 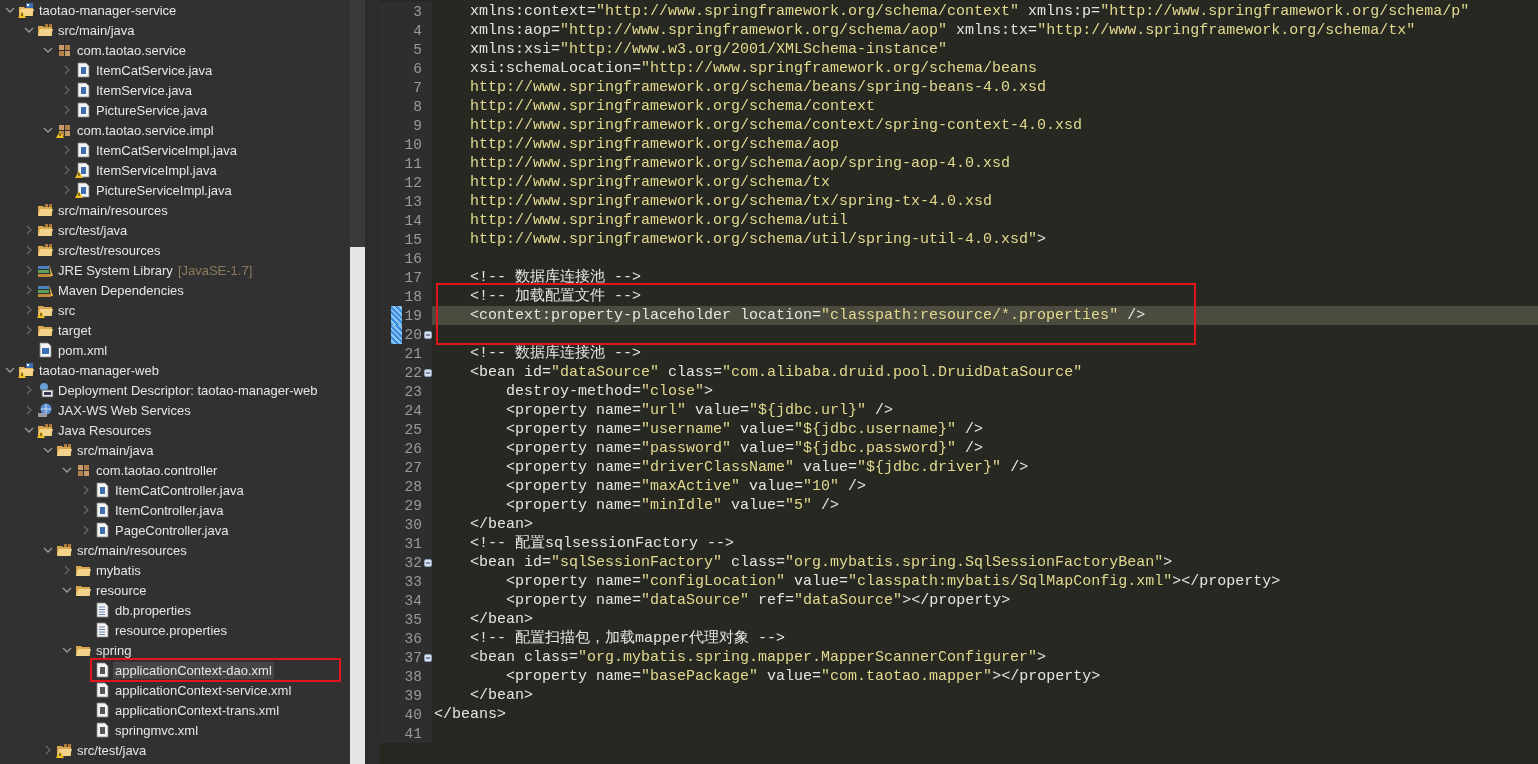 What do you see at coordinates (357, 505) in the screenshot?
I see `scrollbar-thumb` at bounding box center [357, 505].